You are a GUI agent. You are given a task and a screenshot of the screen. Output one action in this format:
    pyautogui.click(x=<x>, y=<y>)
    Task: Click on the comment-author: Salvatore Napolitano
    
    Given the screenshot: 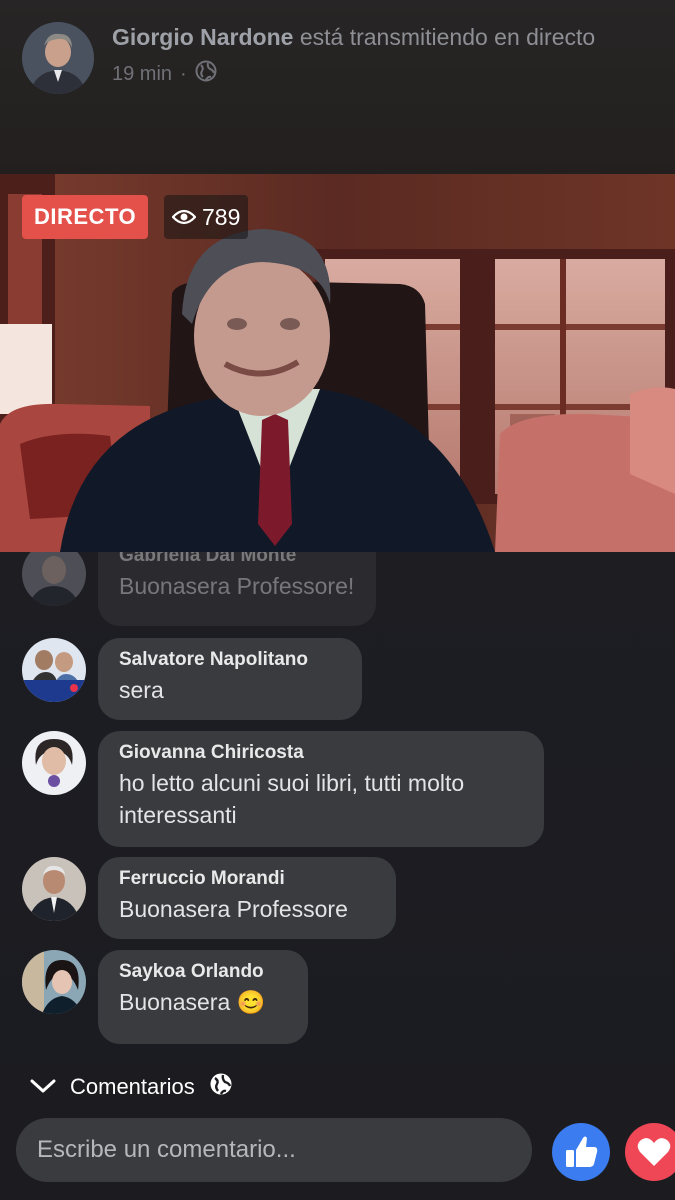 What is the action you would take?
    pyautogui.click(x=229, y=660)
    